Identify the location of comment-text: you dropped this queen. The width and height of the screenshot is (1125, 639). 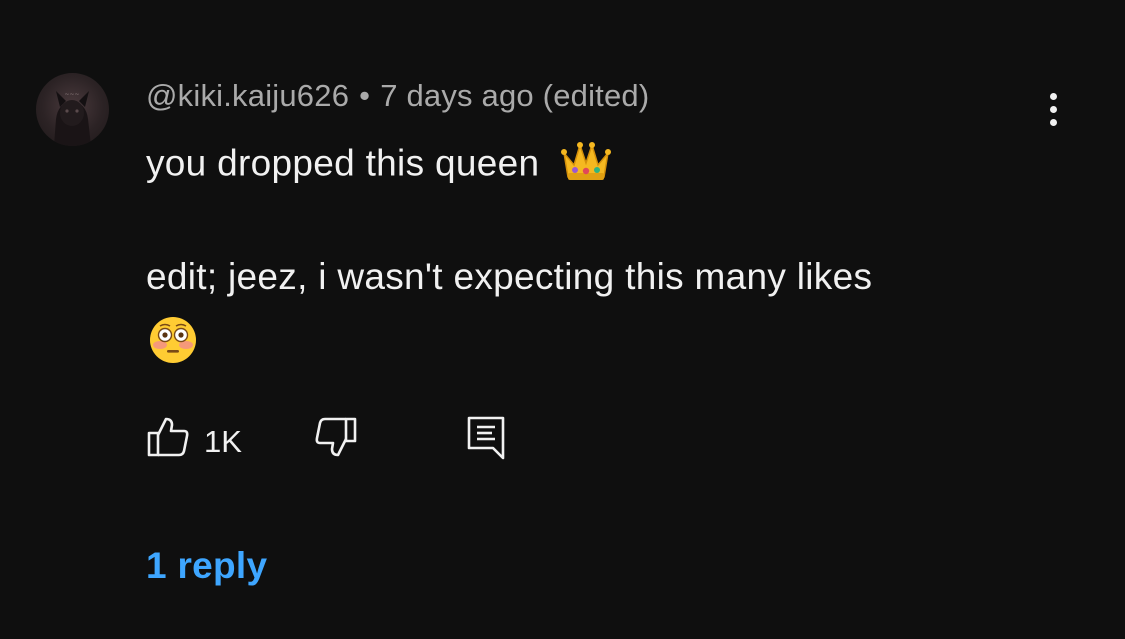
(343, 163).